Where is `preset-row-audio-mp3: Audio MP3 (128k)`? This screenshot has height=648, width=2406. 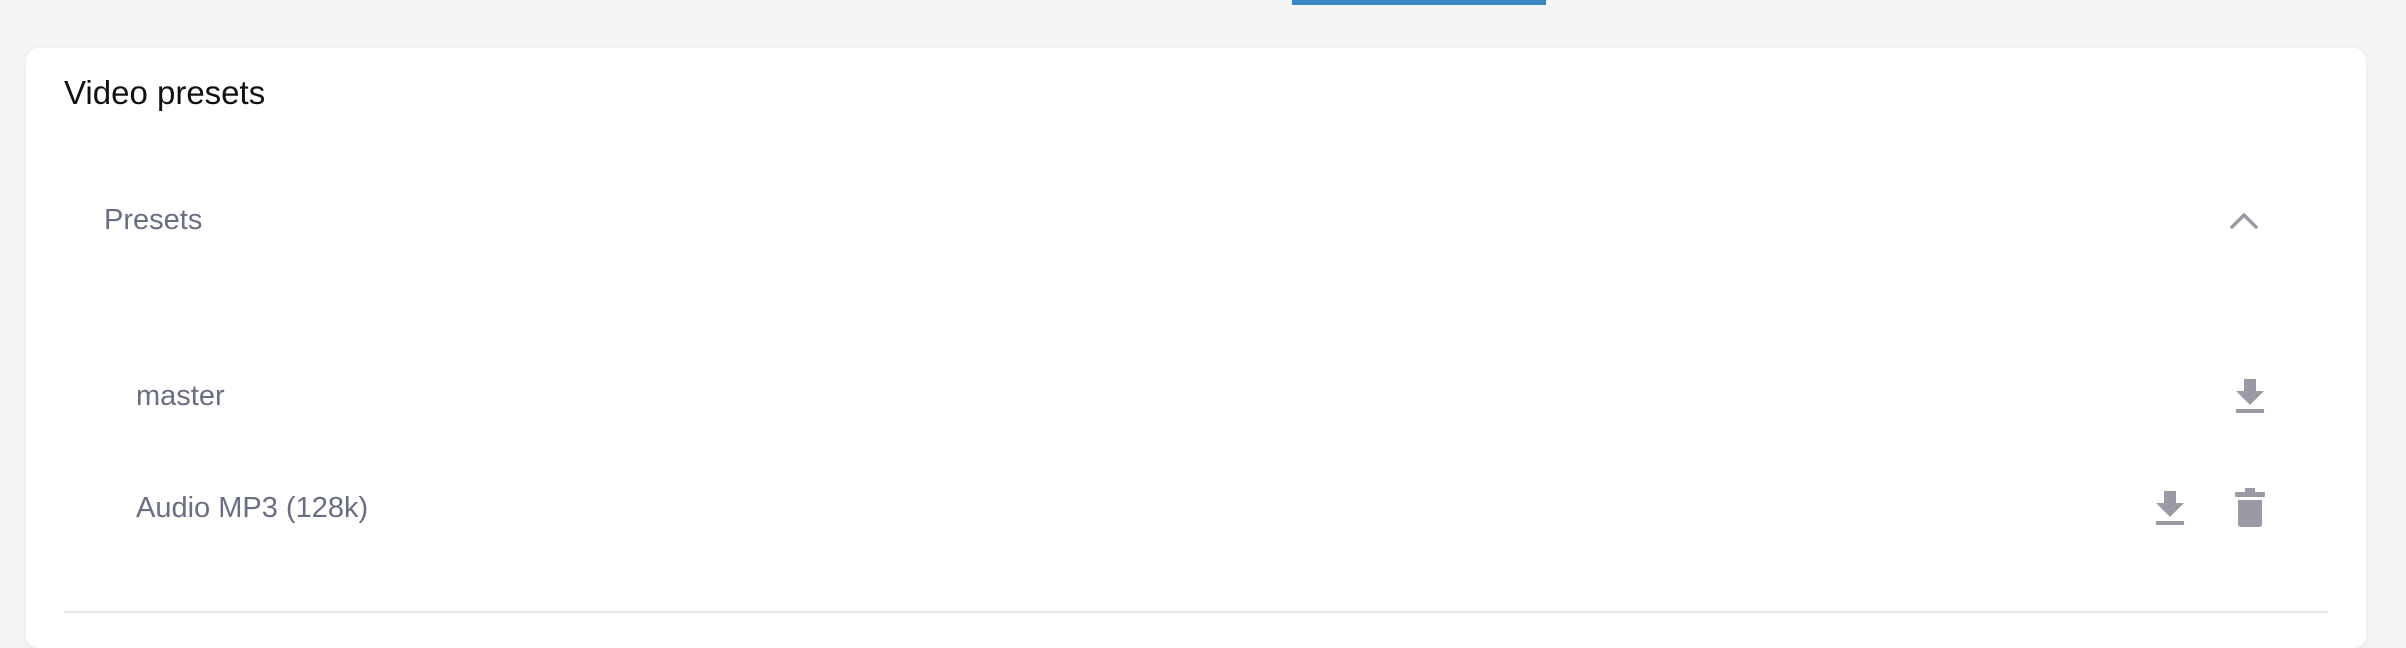 preset-row-audio-mp3: Audio MP3 (128k) is located at coordinates (1206, 508).